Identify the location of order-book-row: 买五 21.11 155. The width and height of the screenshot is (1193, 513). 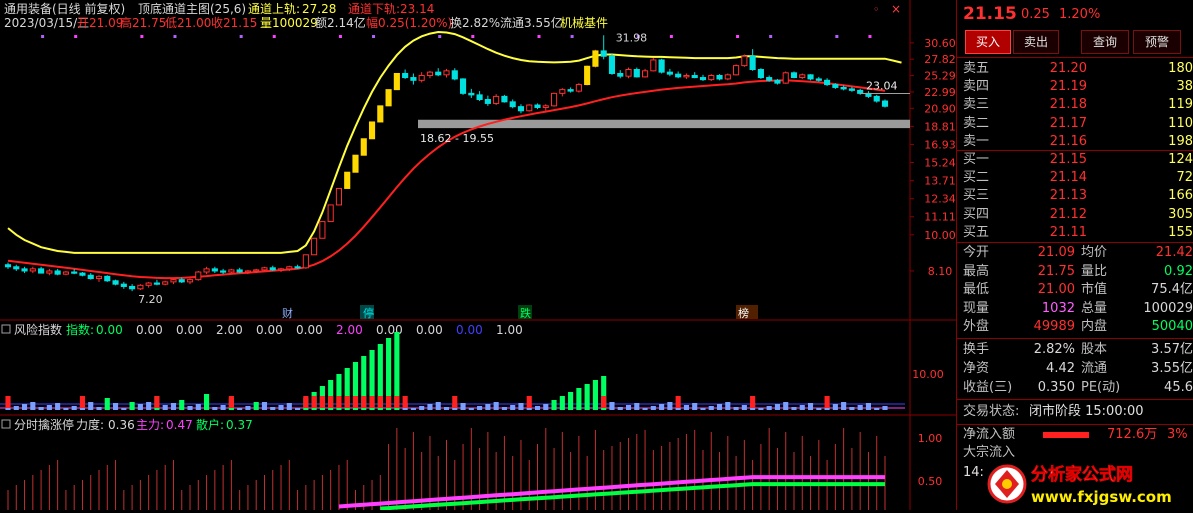
(1075, 233).